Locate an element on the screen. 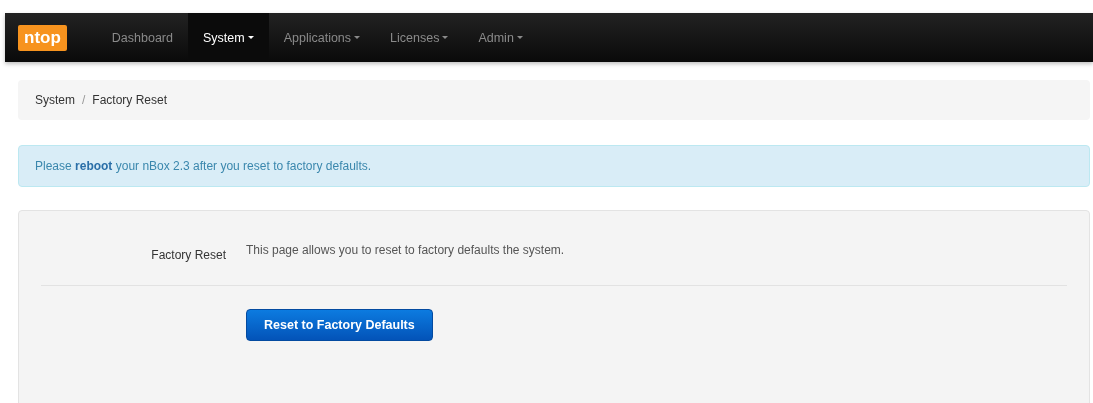 This screenshot has width=1093, height=403. nav-item: Admin is located at coordinates (500, 37).